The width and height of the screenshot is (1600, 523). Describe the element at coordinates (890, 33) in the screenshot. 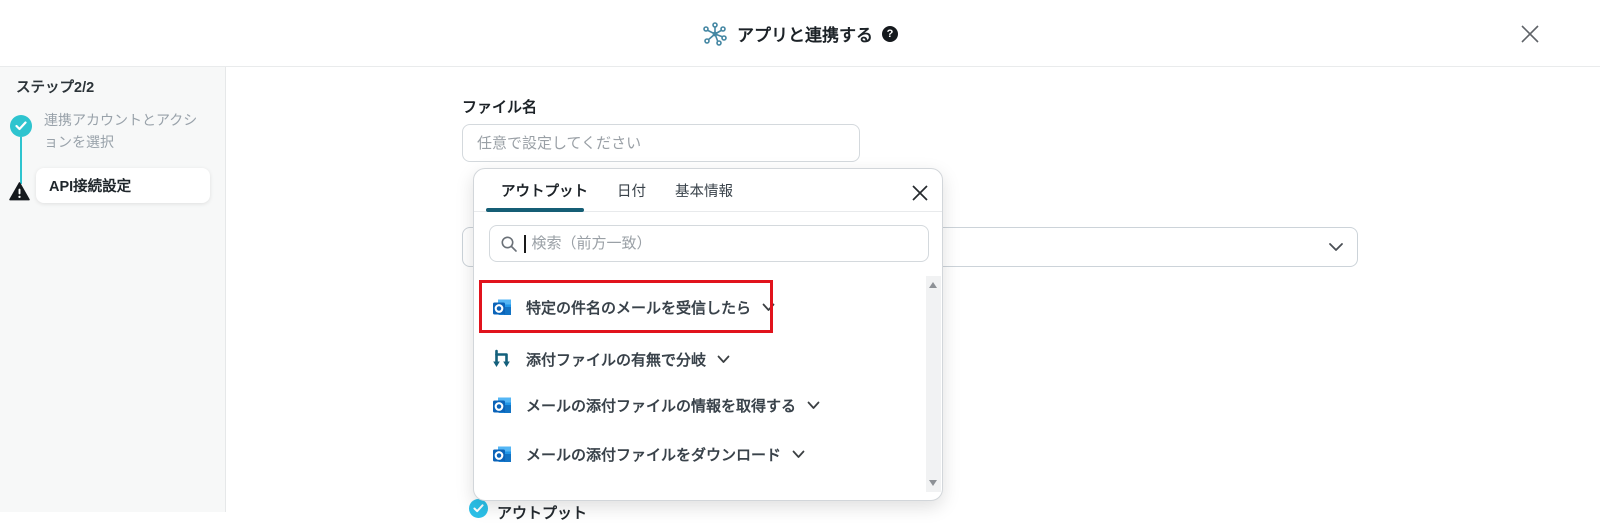

I see `help-icon: ?` at that location.